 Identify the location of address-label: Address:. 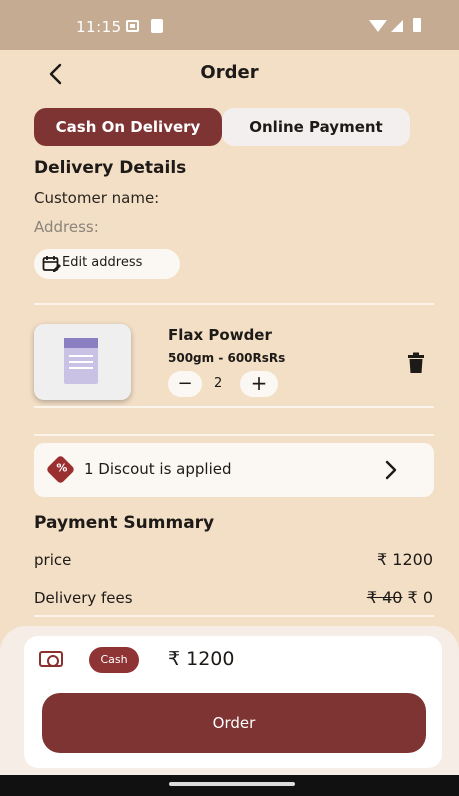
(66, 227).